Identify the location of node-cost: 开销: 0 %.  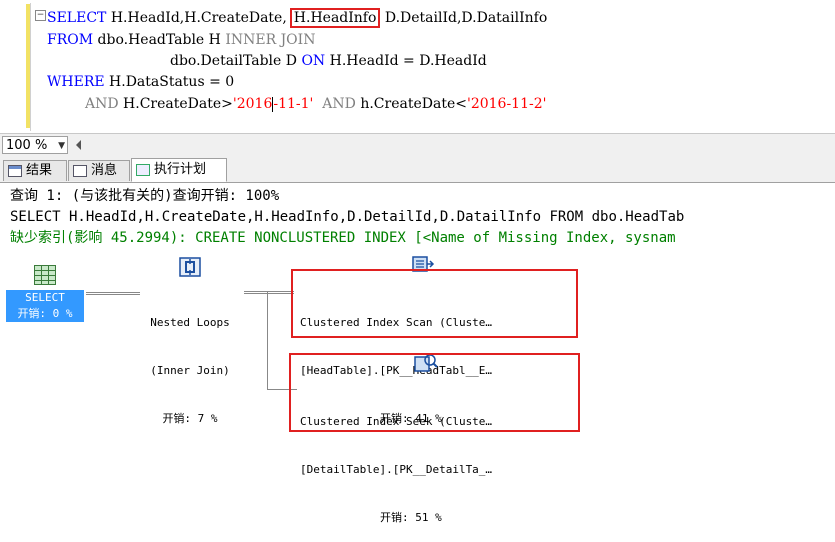
(45, 313).